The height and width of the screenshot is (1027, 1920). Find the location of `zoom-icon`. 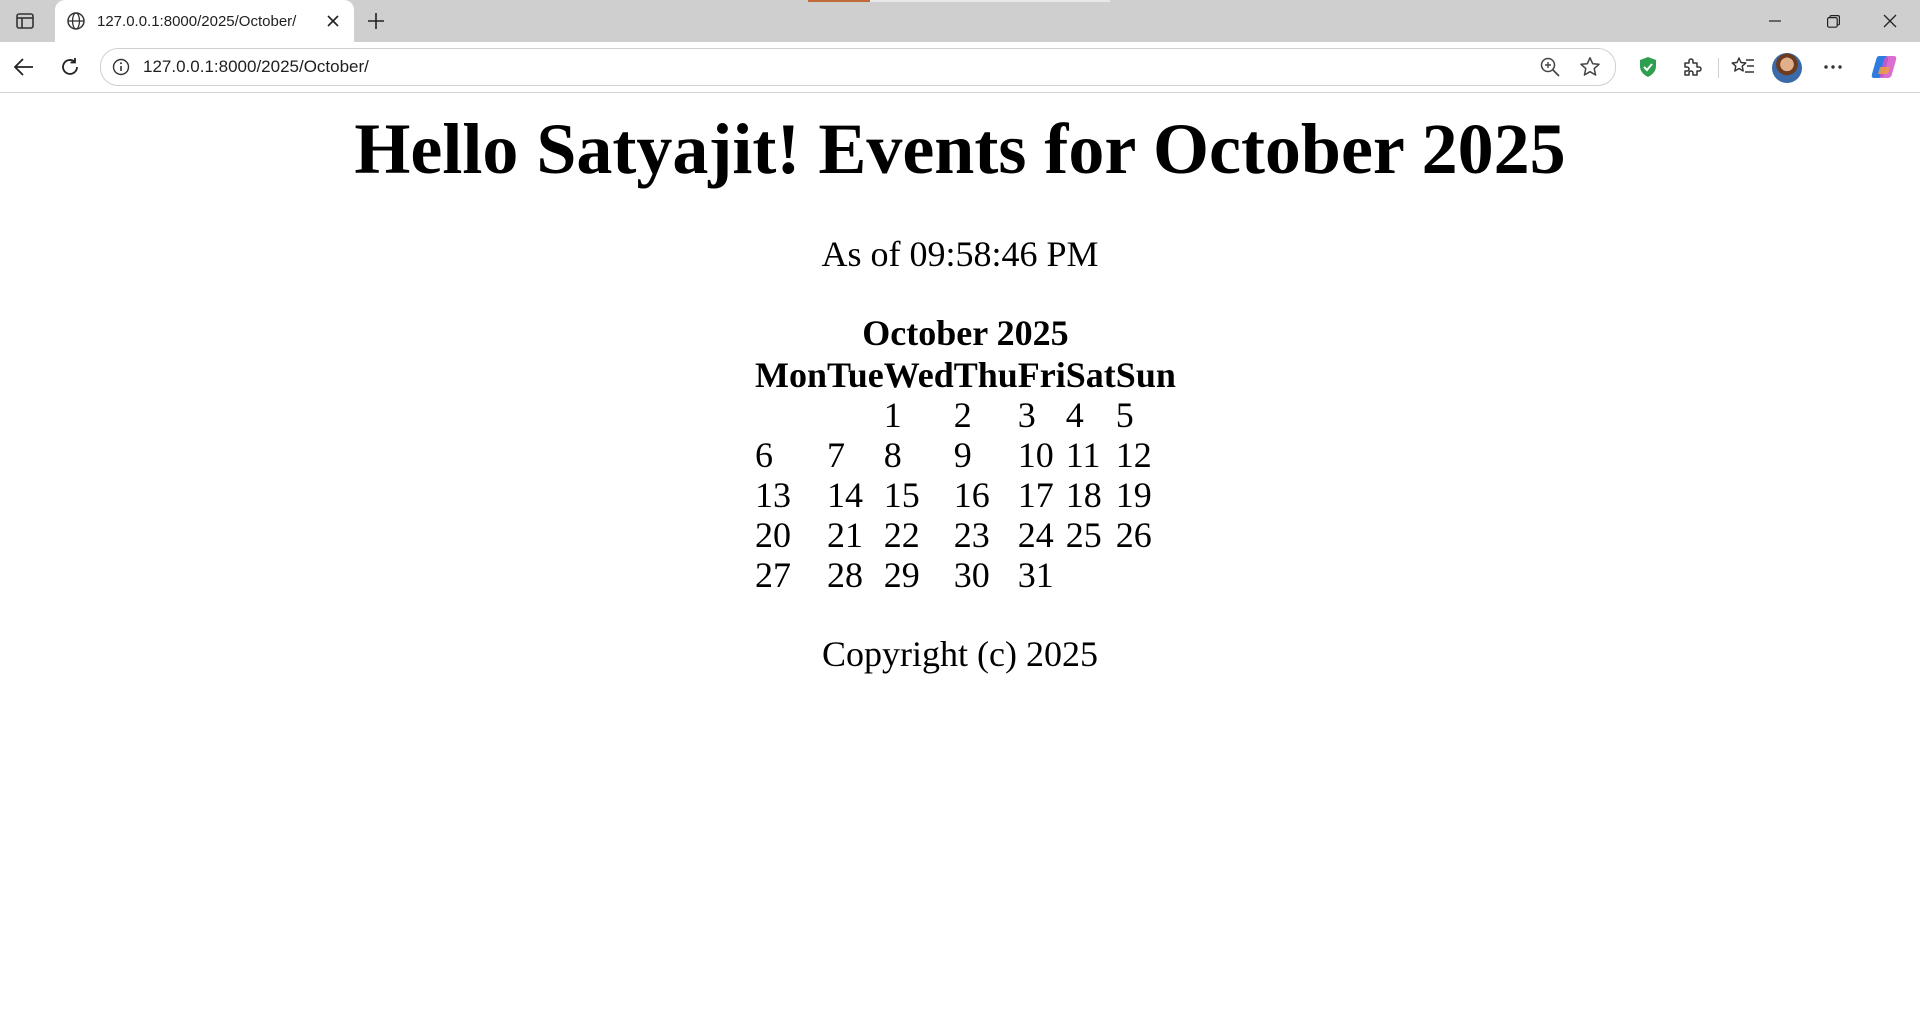

zoom-icon is located at coordinates (1550, 67).